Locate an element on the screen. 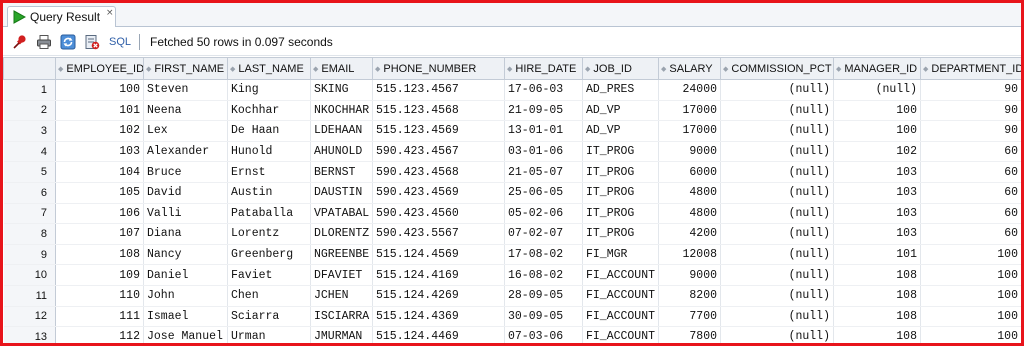 Image resolution: width=1024 pixels, height=346 pixels. table-cell: 105 is located at coordinates (99, 193).